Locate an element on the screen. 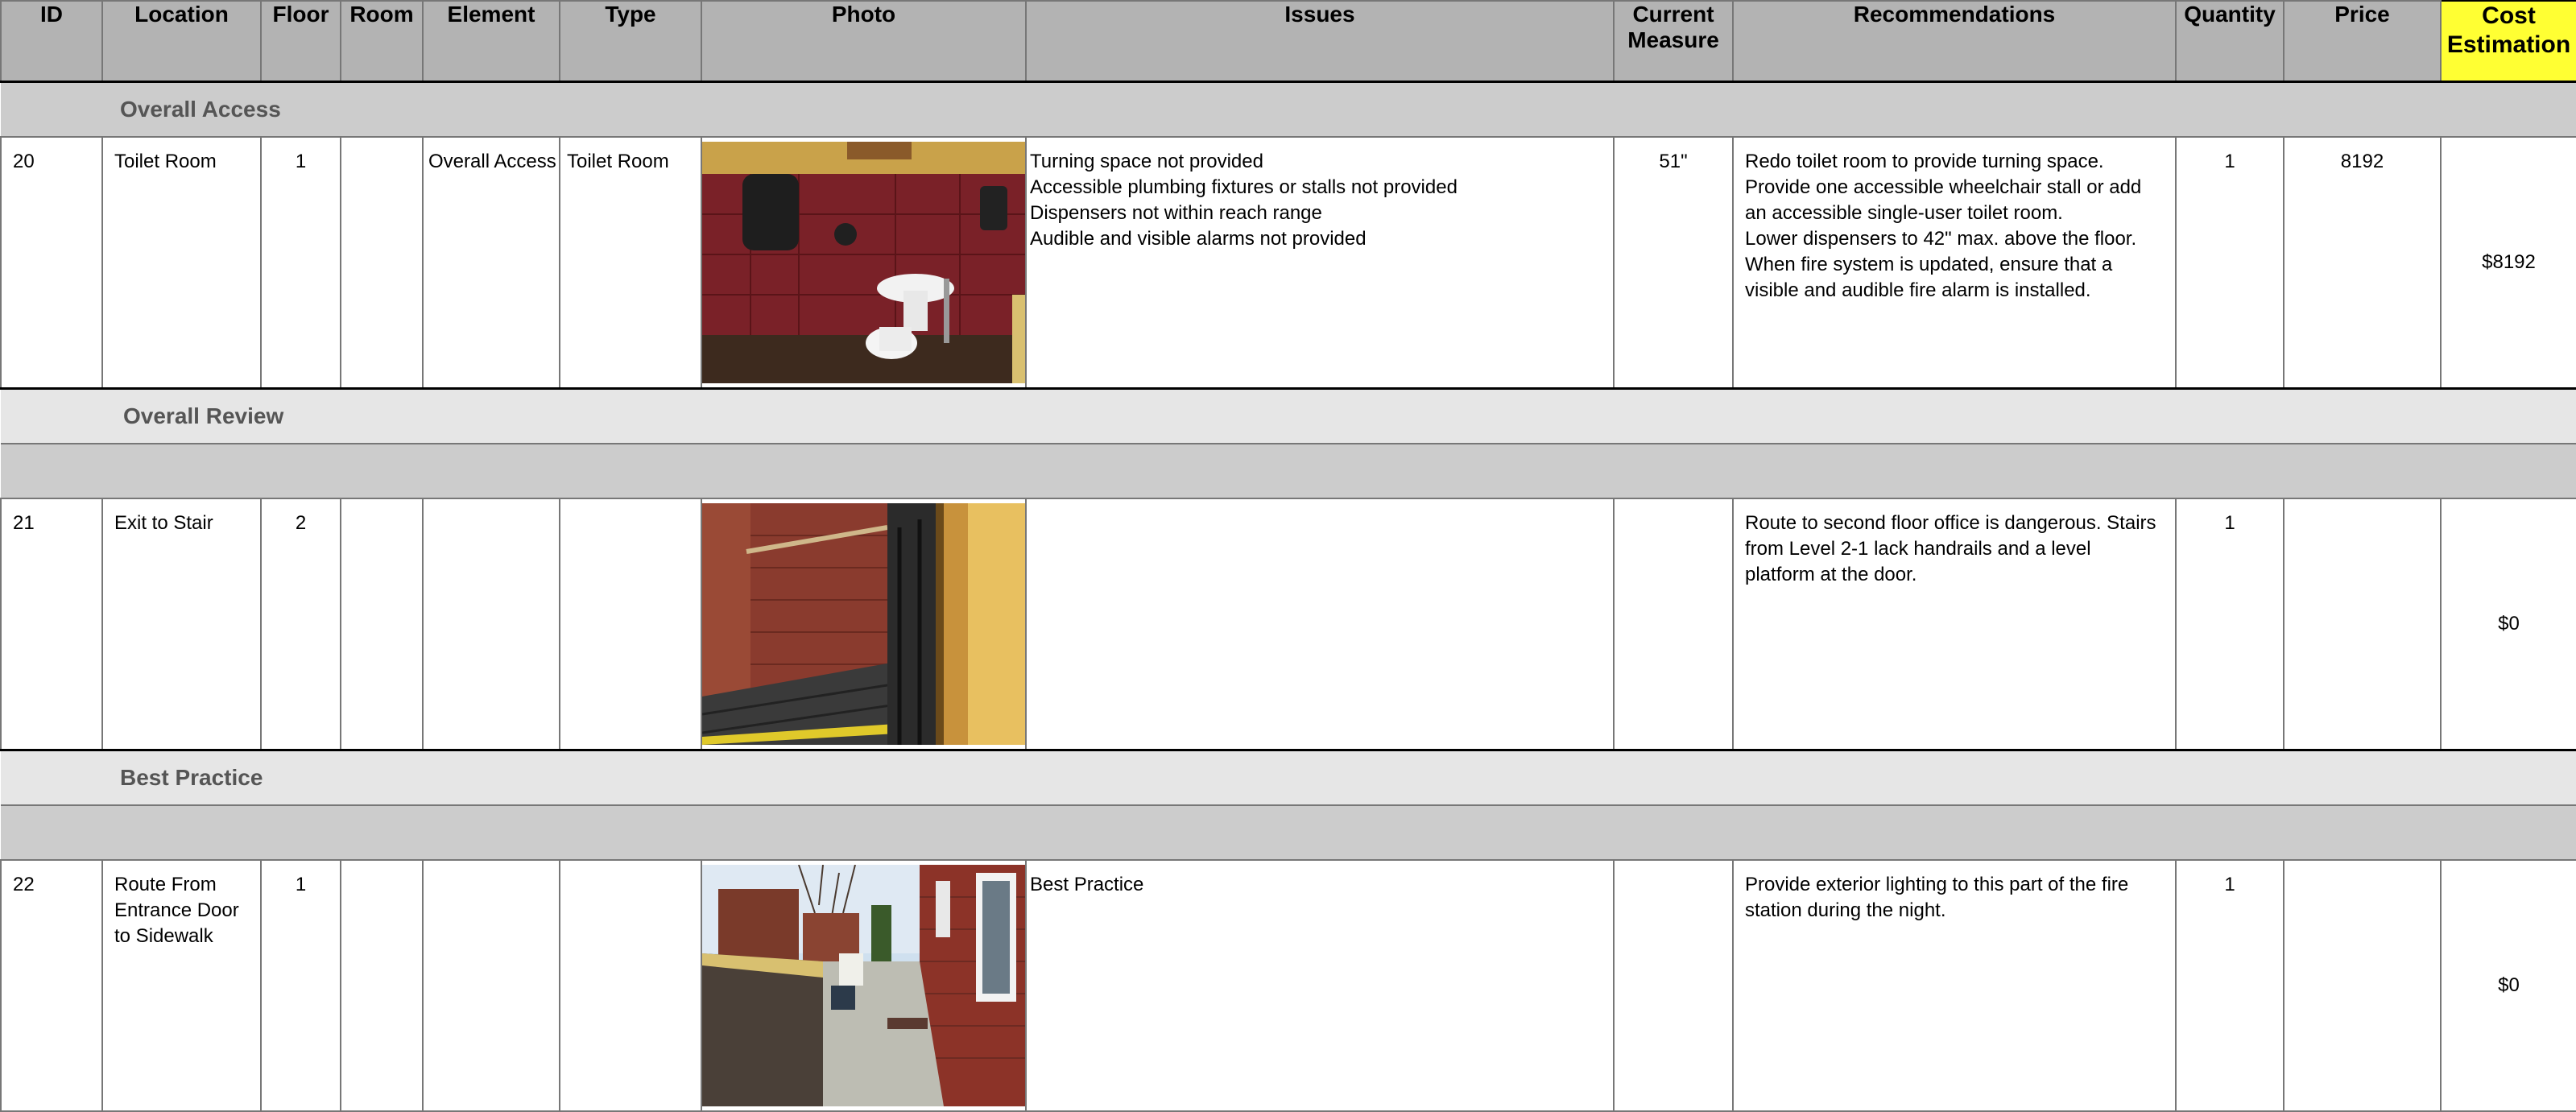 The image size is (2576, 1112). stair-photo is located at coordinates (864, 624).